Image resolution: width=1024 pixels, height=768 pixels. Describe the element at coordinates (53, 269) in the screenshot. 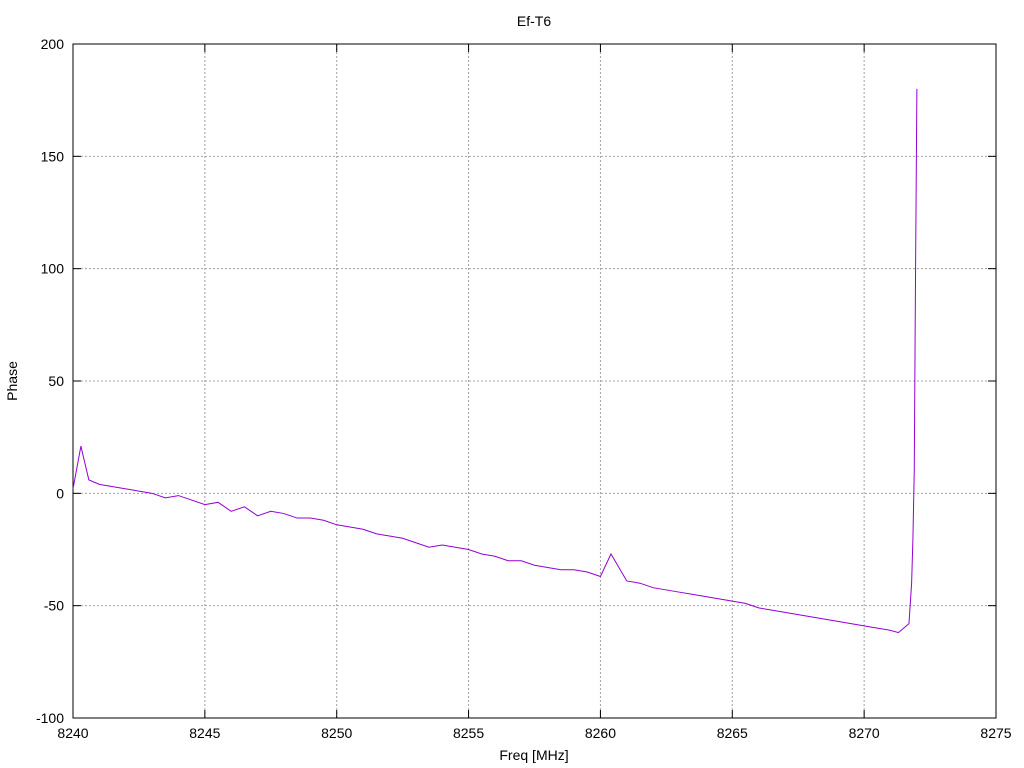

I see `y-tick-label: 100` at that location.